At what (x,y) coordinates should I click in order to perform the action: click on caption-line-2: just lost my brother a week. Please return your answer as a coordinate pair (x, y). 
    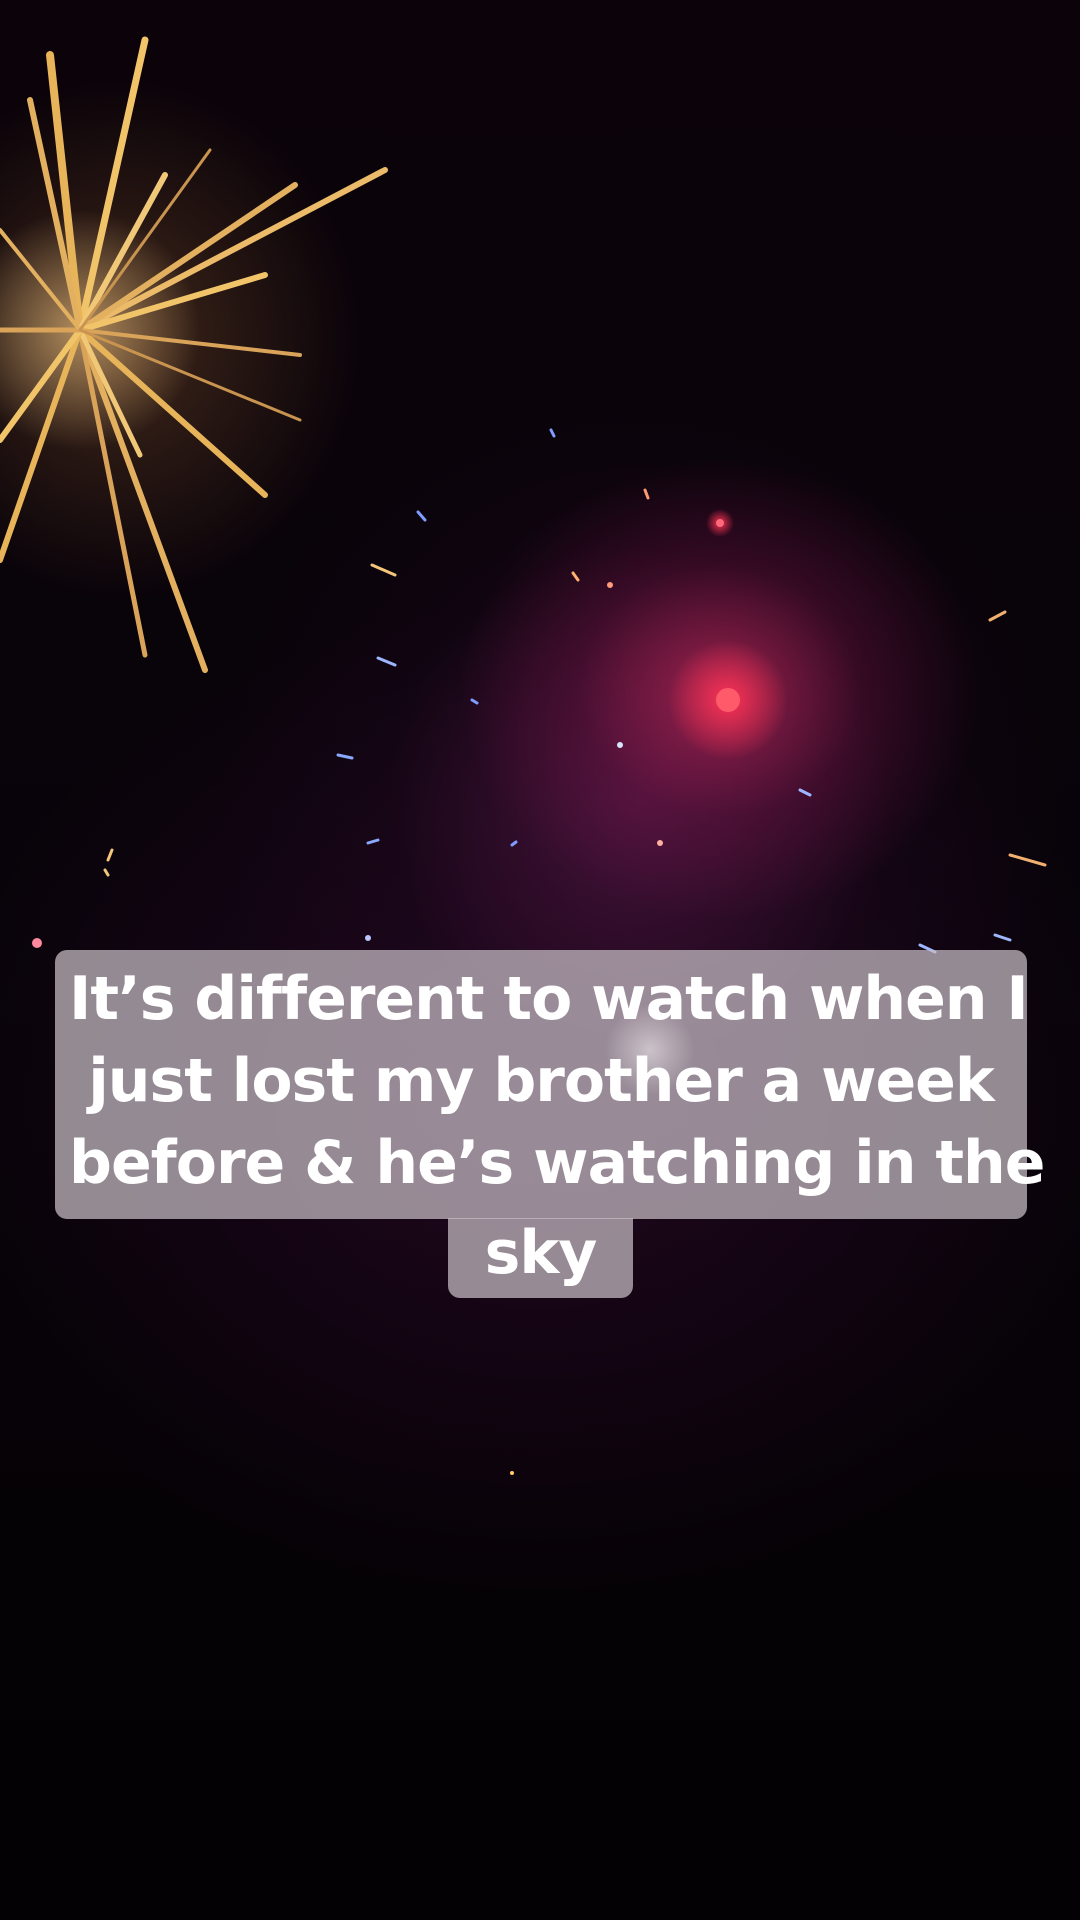
    Looking at the image, I should click on (541, 1081).